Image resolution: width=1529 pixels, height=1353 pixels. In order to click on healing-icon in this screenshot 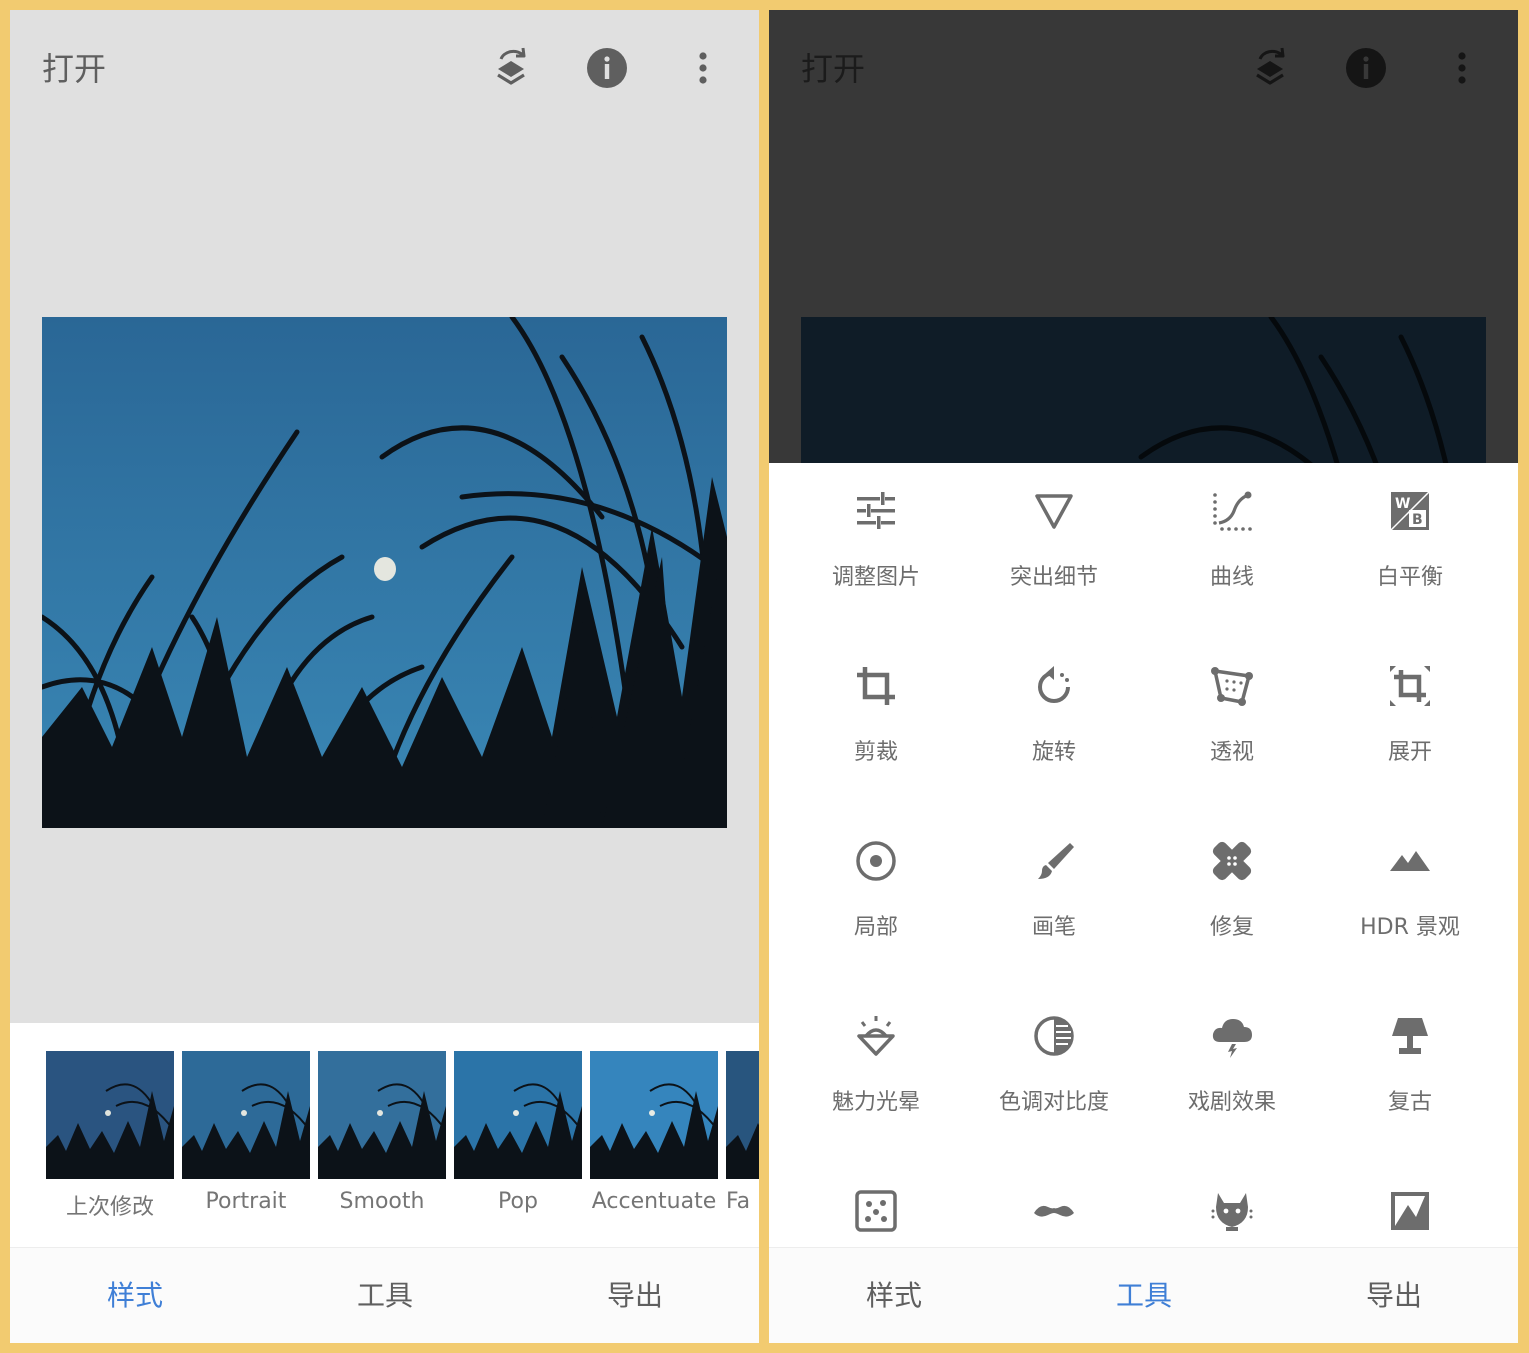, I will do `click(1232, 861)`.